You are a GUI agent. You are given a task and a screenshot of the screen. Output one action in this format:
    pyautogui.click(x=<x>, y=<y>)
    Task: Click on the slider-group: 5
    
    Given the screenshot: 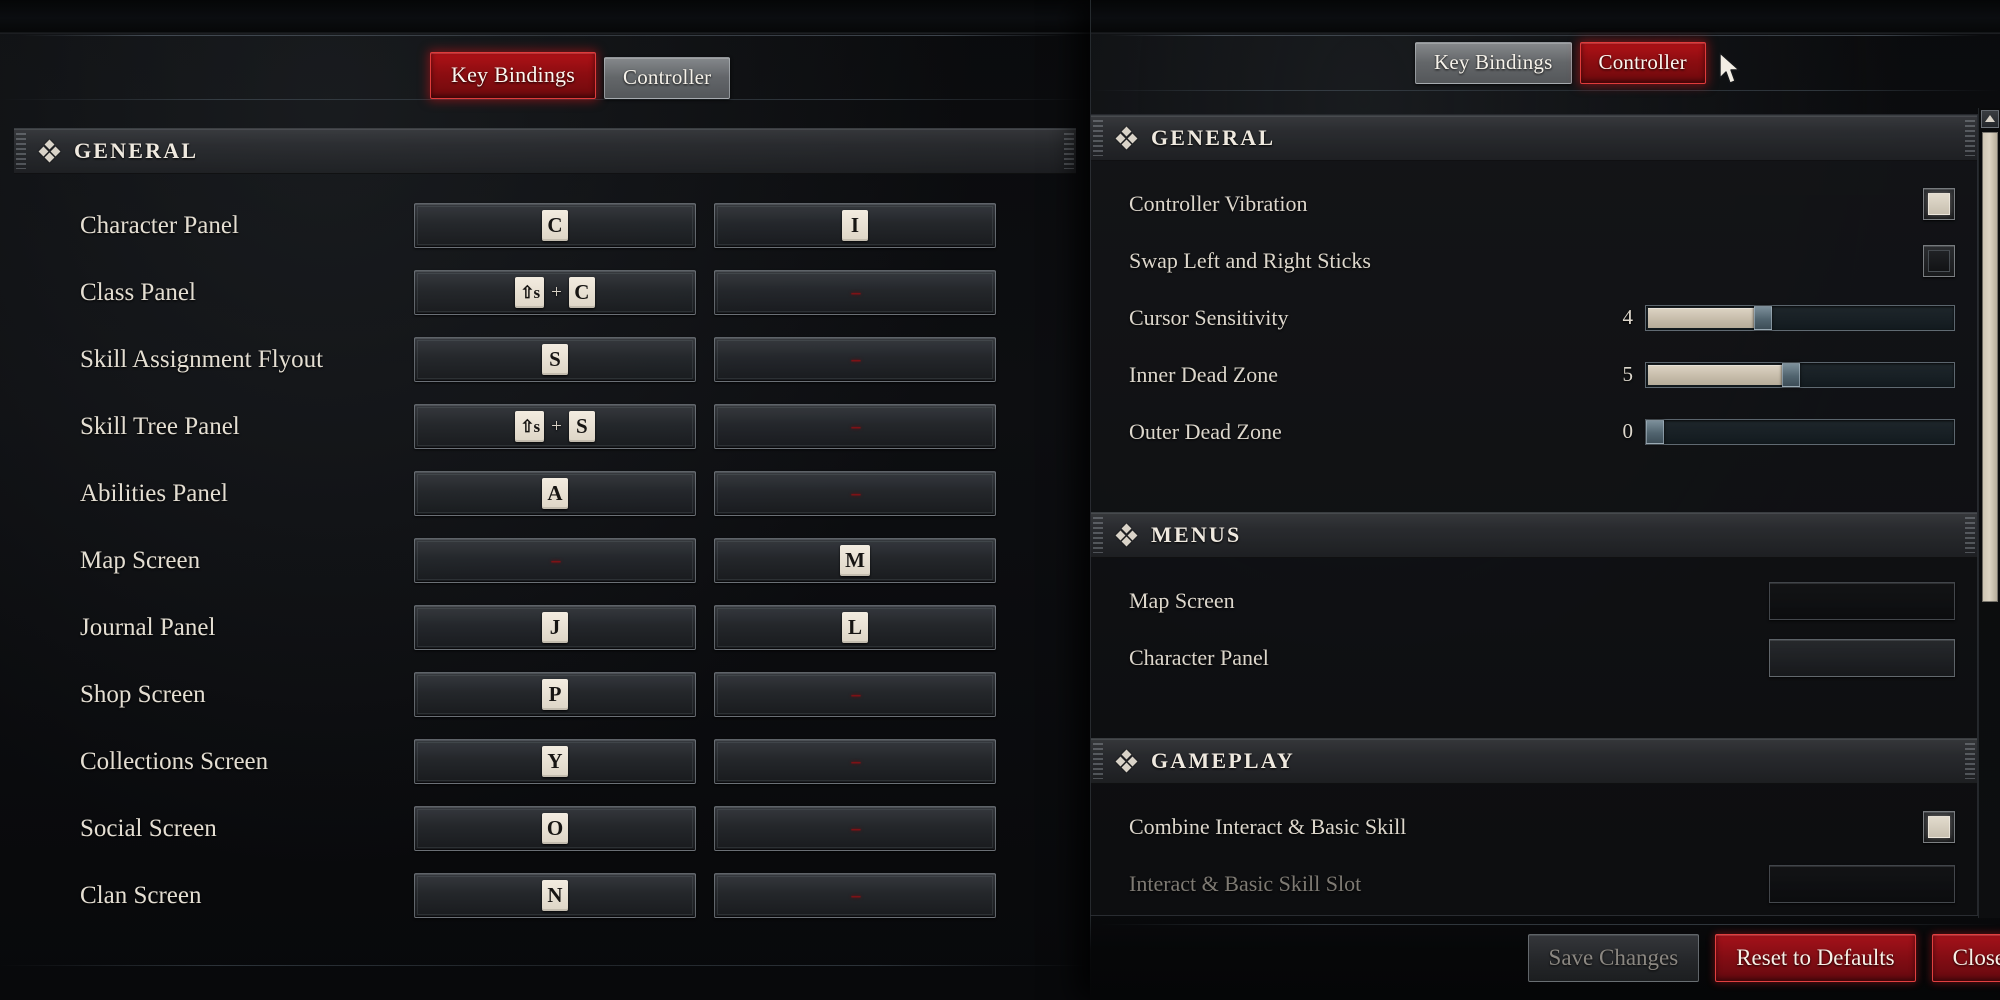 What is the action you would take?
    pyautogui.click(x=1782, y=374)
    